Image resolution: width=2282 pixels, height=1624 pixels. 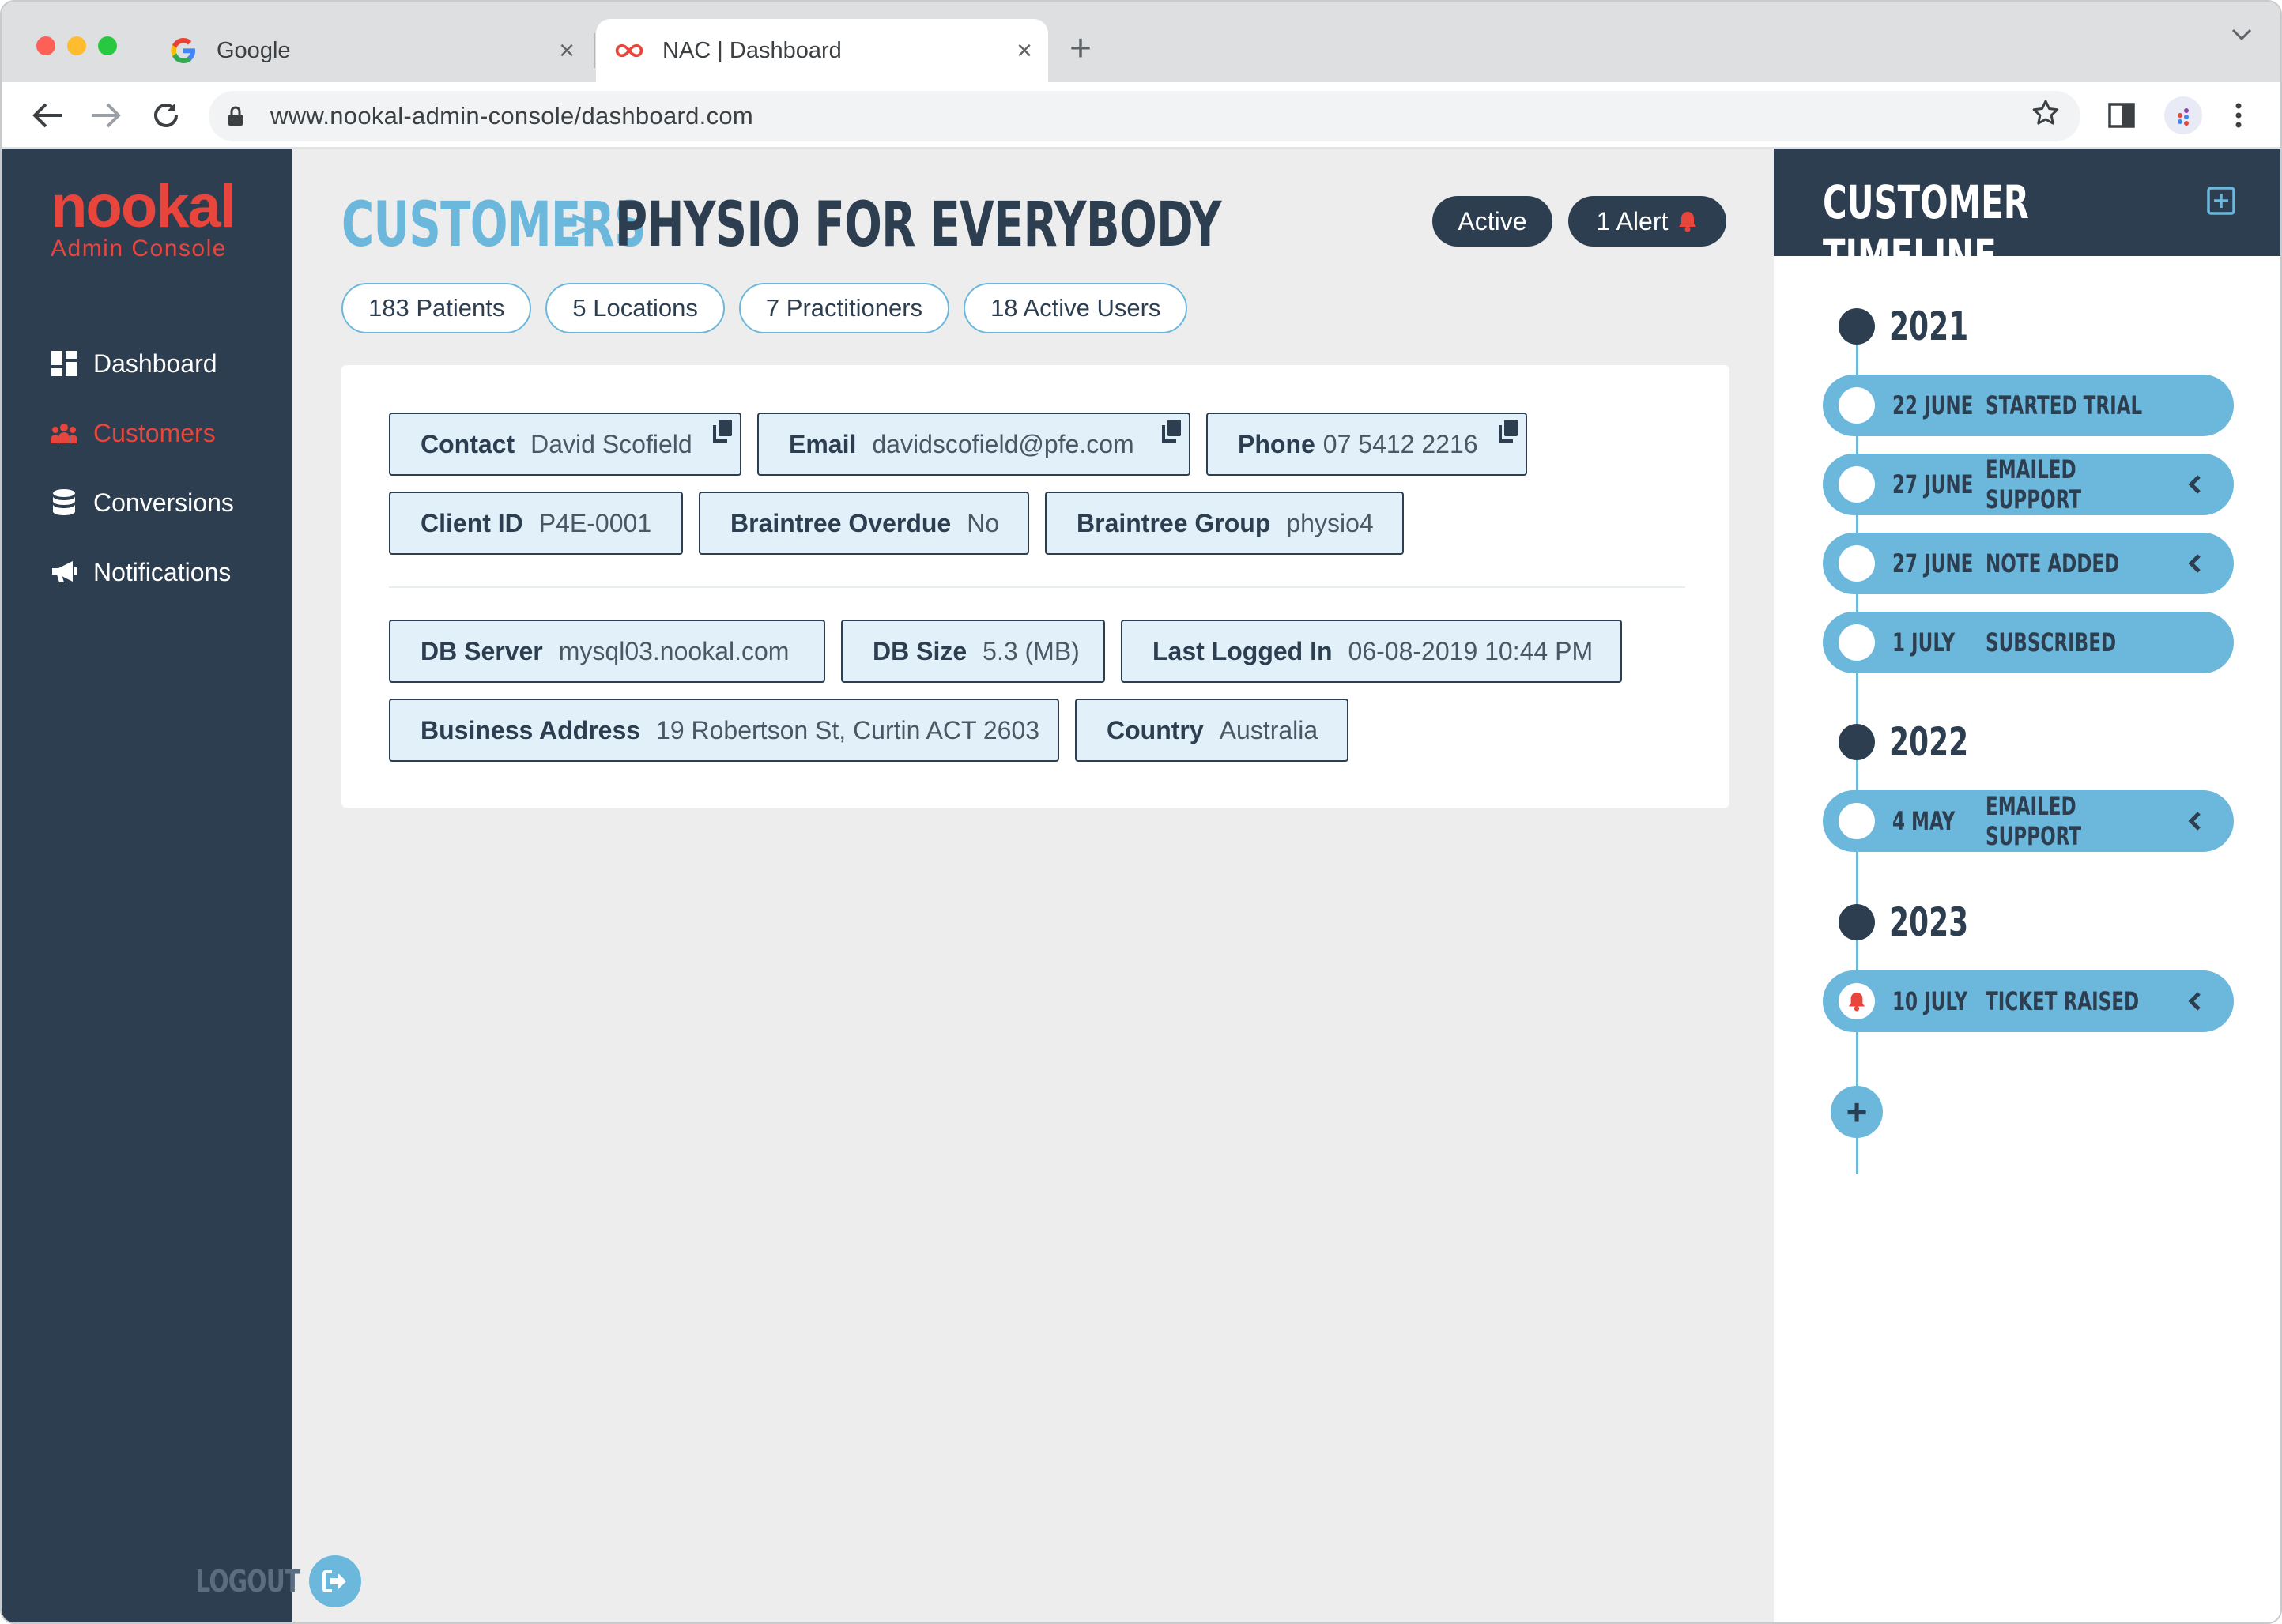 I want to click on braintree-overdue-field: Braintree Overdue No, so click(x=864, y=523).